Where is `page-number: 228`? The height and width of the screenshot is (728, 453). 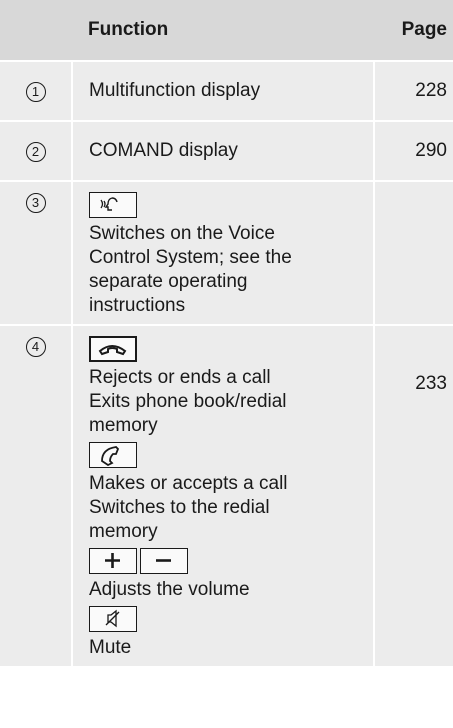 page-number: 228 is located at coordinates (413, 91).